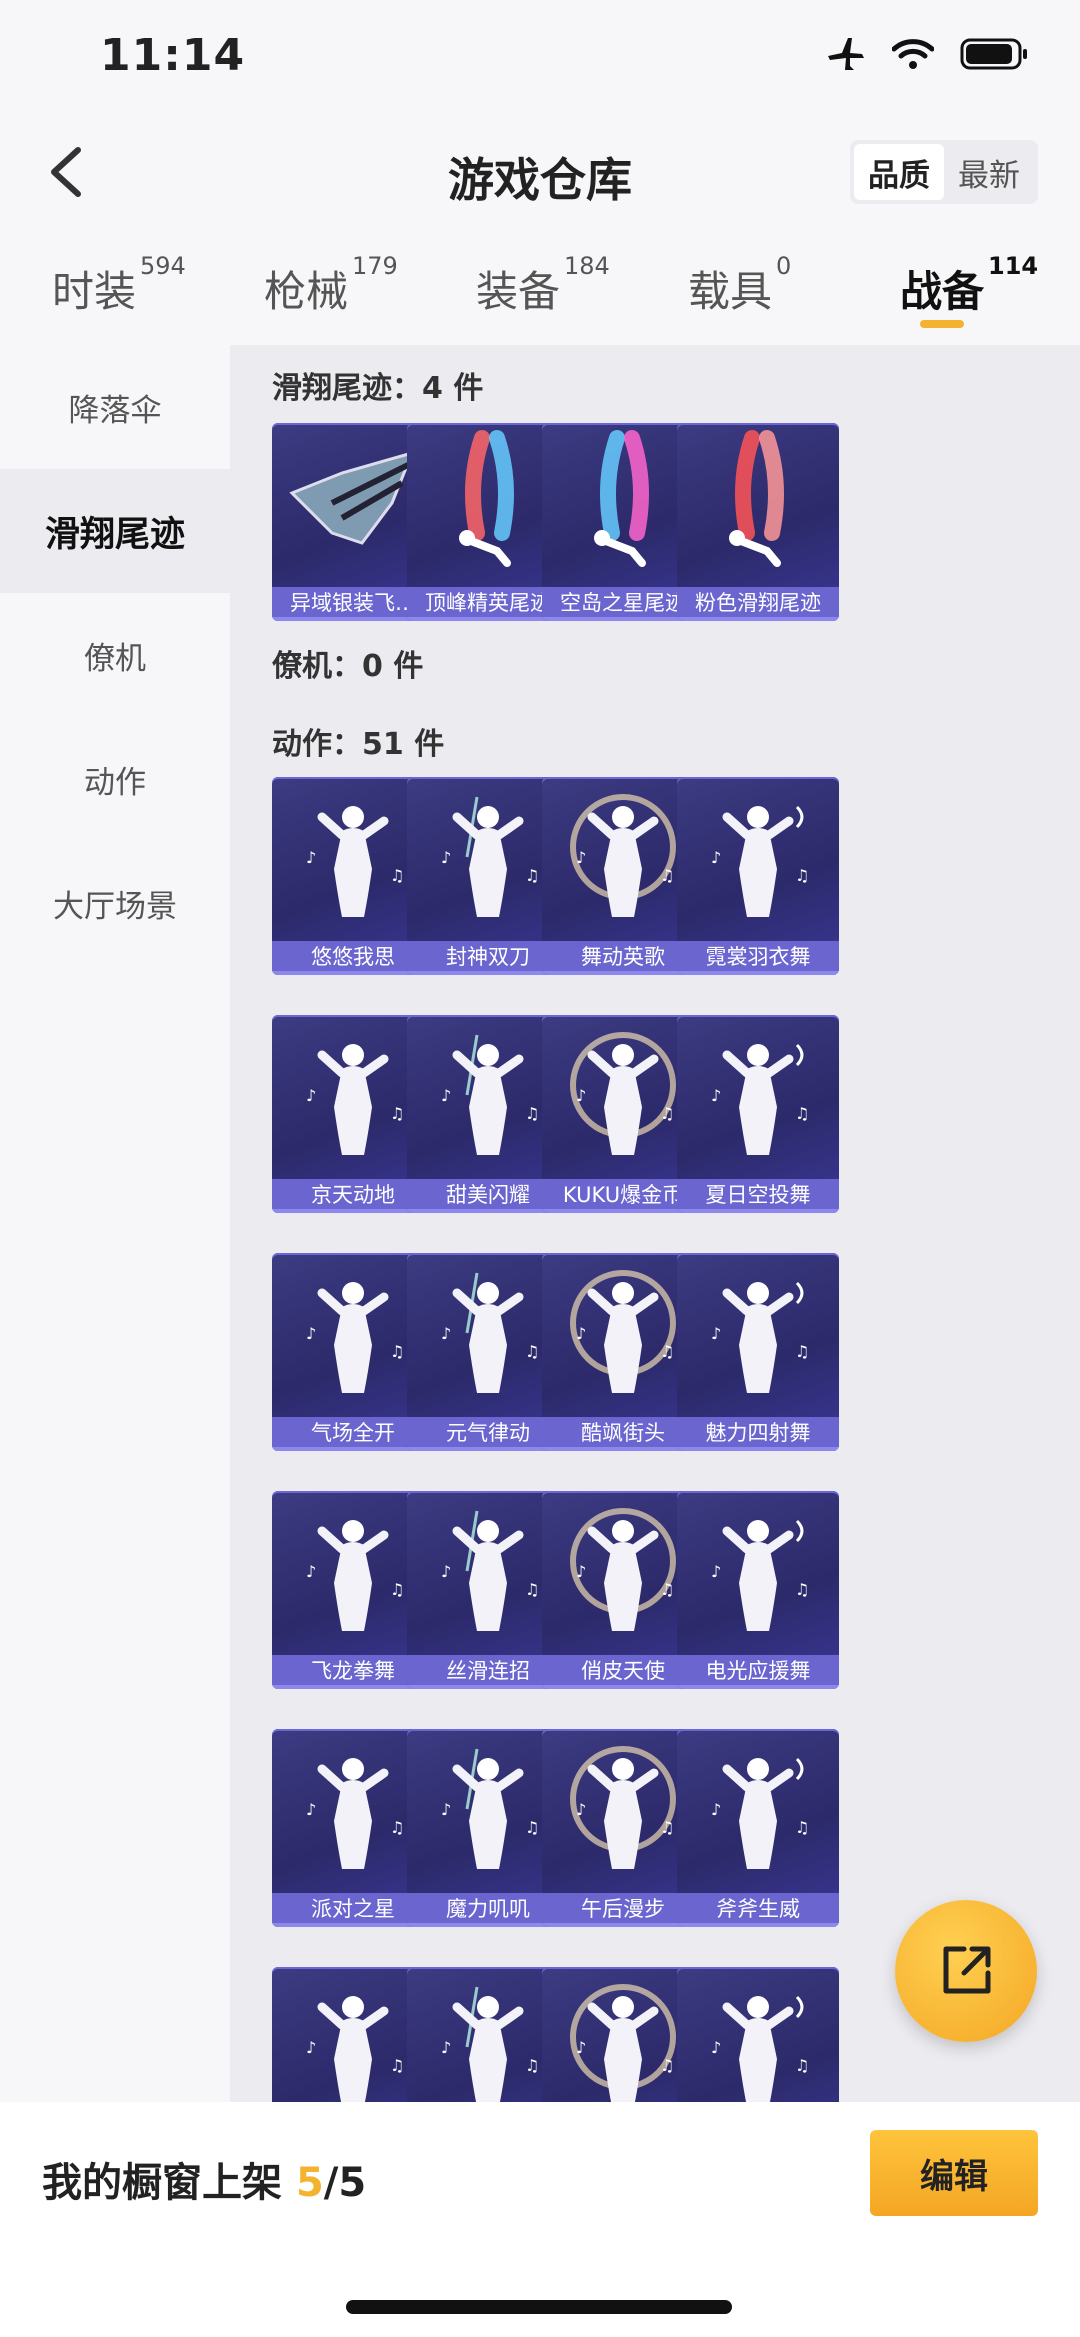 Image resolution: width=1080 pixels, height=2337 pixels. Describe the element at coordinates (488, 1433) in the screenshot. I see `card-label: 元气律动` at that location.